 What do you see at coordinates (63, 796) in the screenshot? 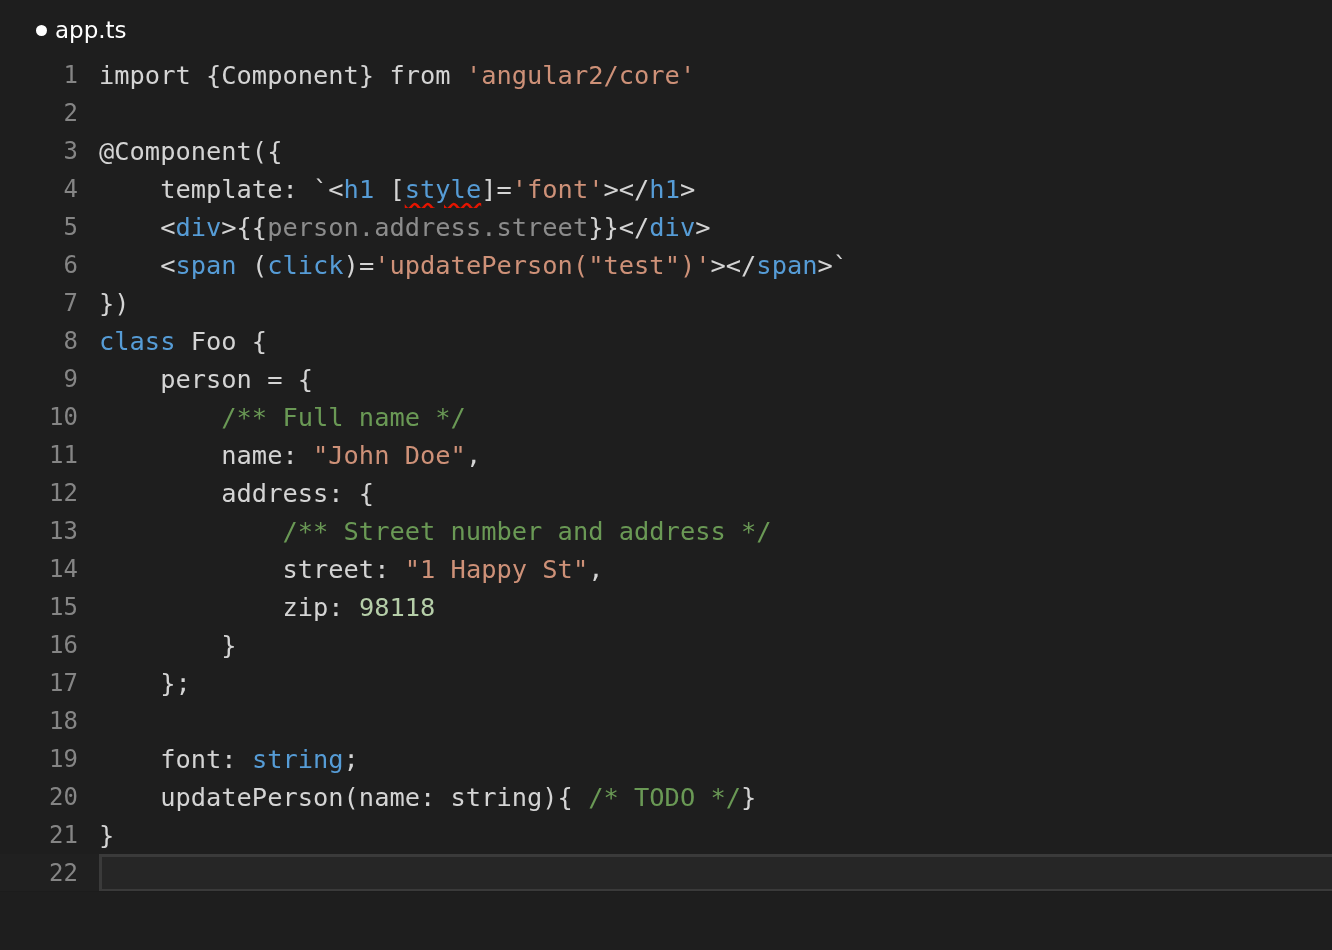
I see `line-number: 20` at bounding box center [63, 796].